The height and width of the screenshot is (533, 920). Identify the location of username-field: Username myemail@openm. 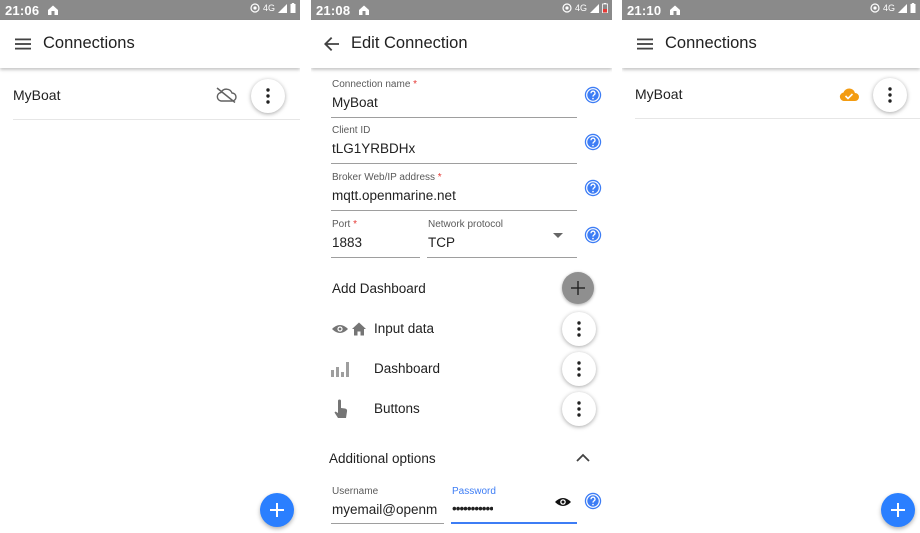
(387, 505).